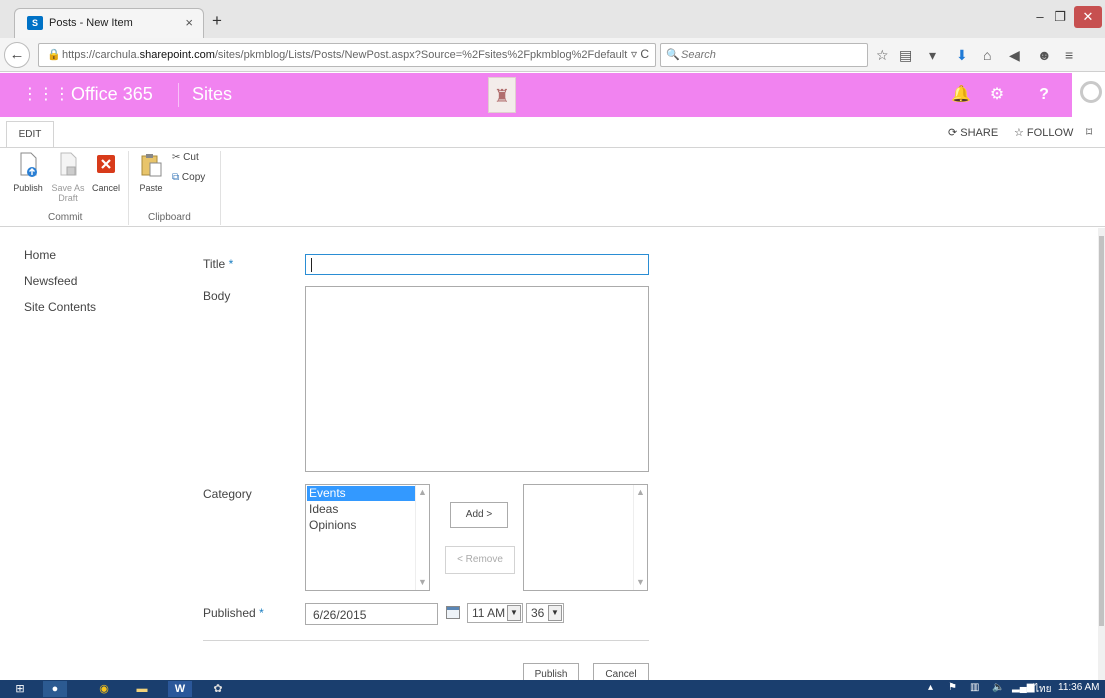 This screenshot has width=1105, height=698. What do you see at coordinates (453, 612) in the screenshot?
I see `calendar-icon` at bounding box center [453, 612].